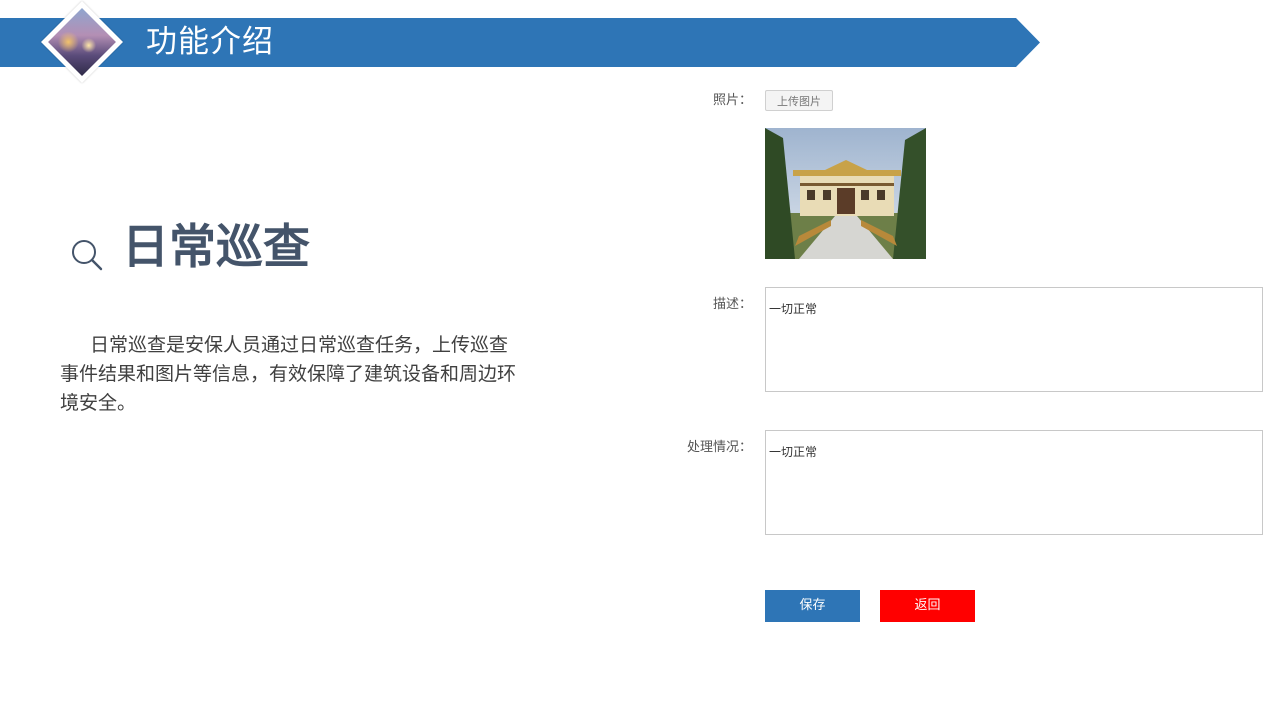 This screenshot has height=720, width=1280. I want to click on section-title: 日常巡查, so click(216, 247).